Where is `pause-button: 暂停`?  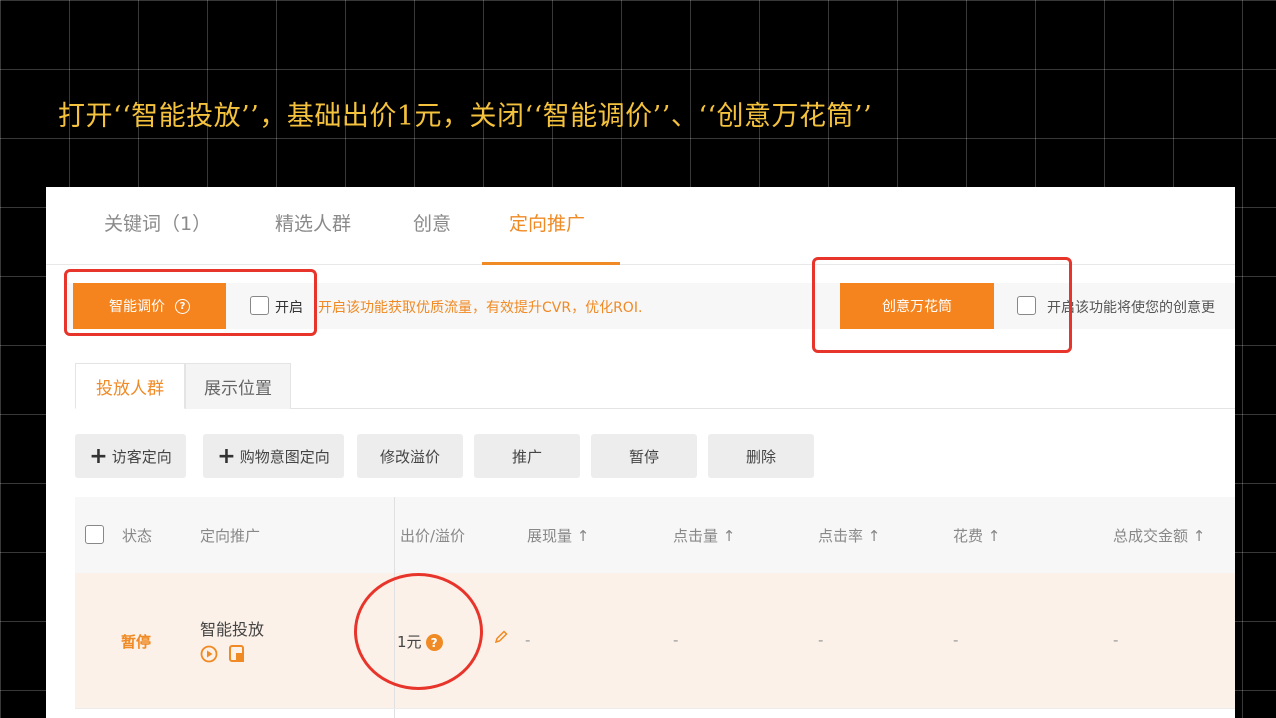
pause-button: 暂停 is located at coordinates (644, 456).